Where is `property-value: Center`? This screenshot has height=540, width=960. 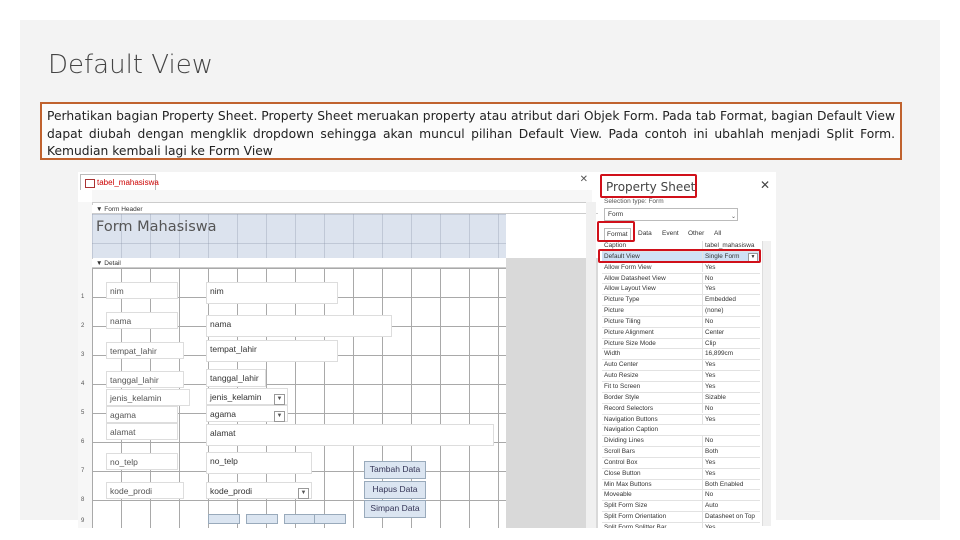 property-value: Center is located at coordinates (730, 332).